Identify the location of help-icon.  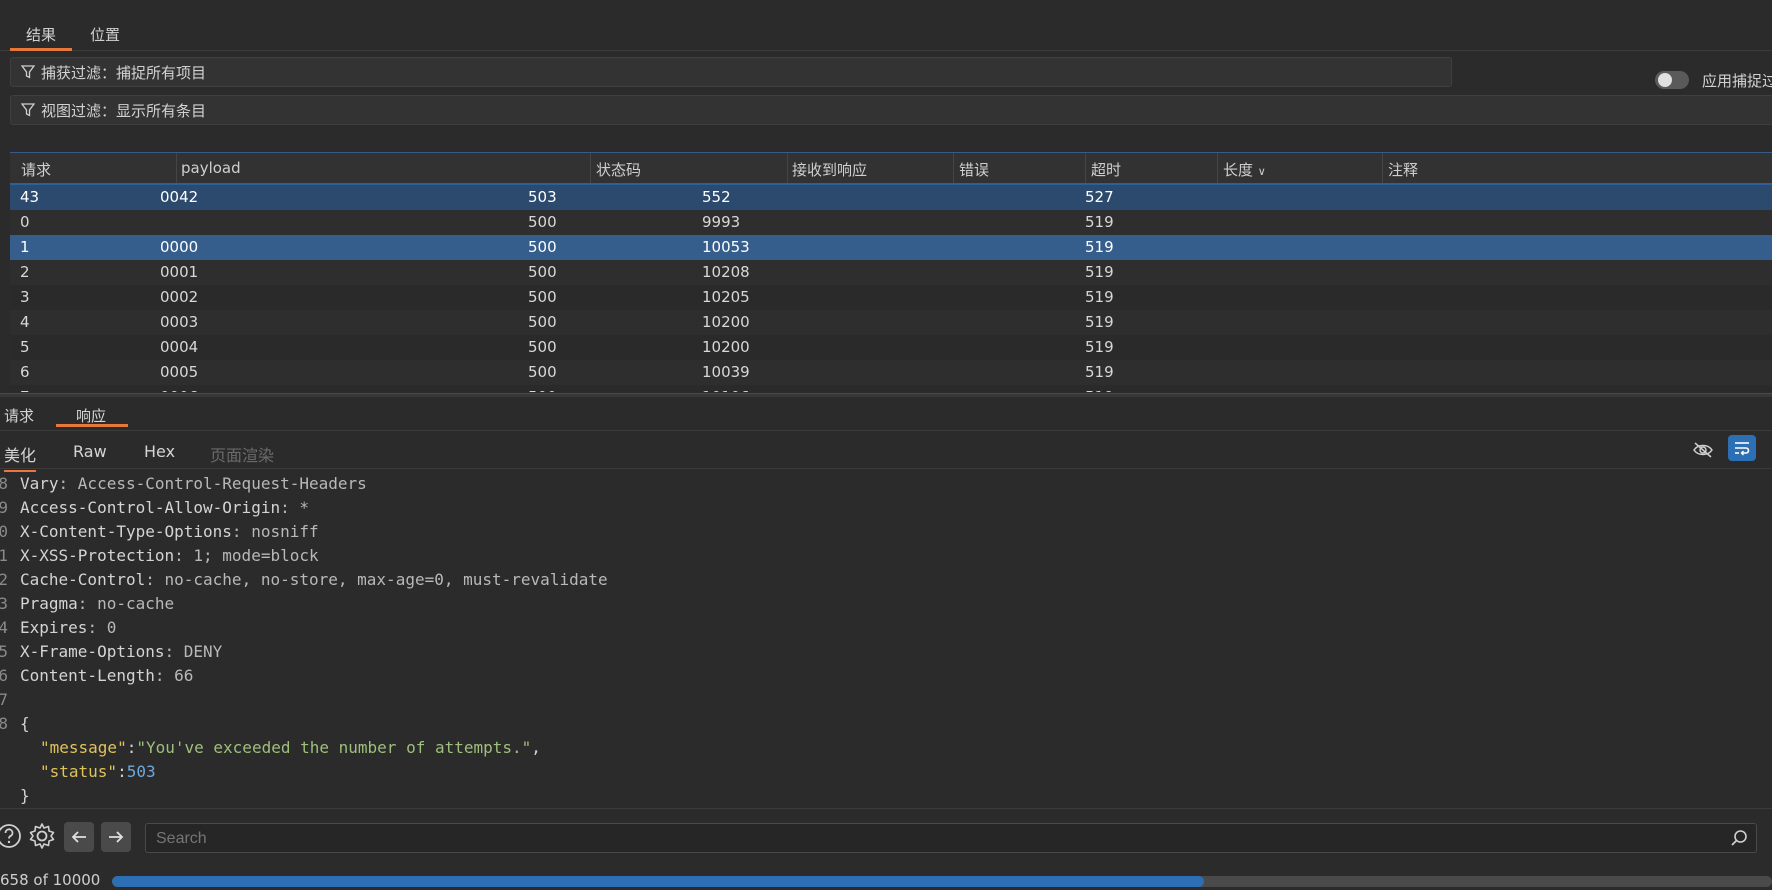
(12, 836).